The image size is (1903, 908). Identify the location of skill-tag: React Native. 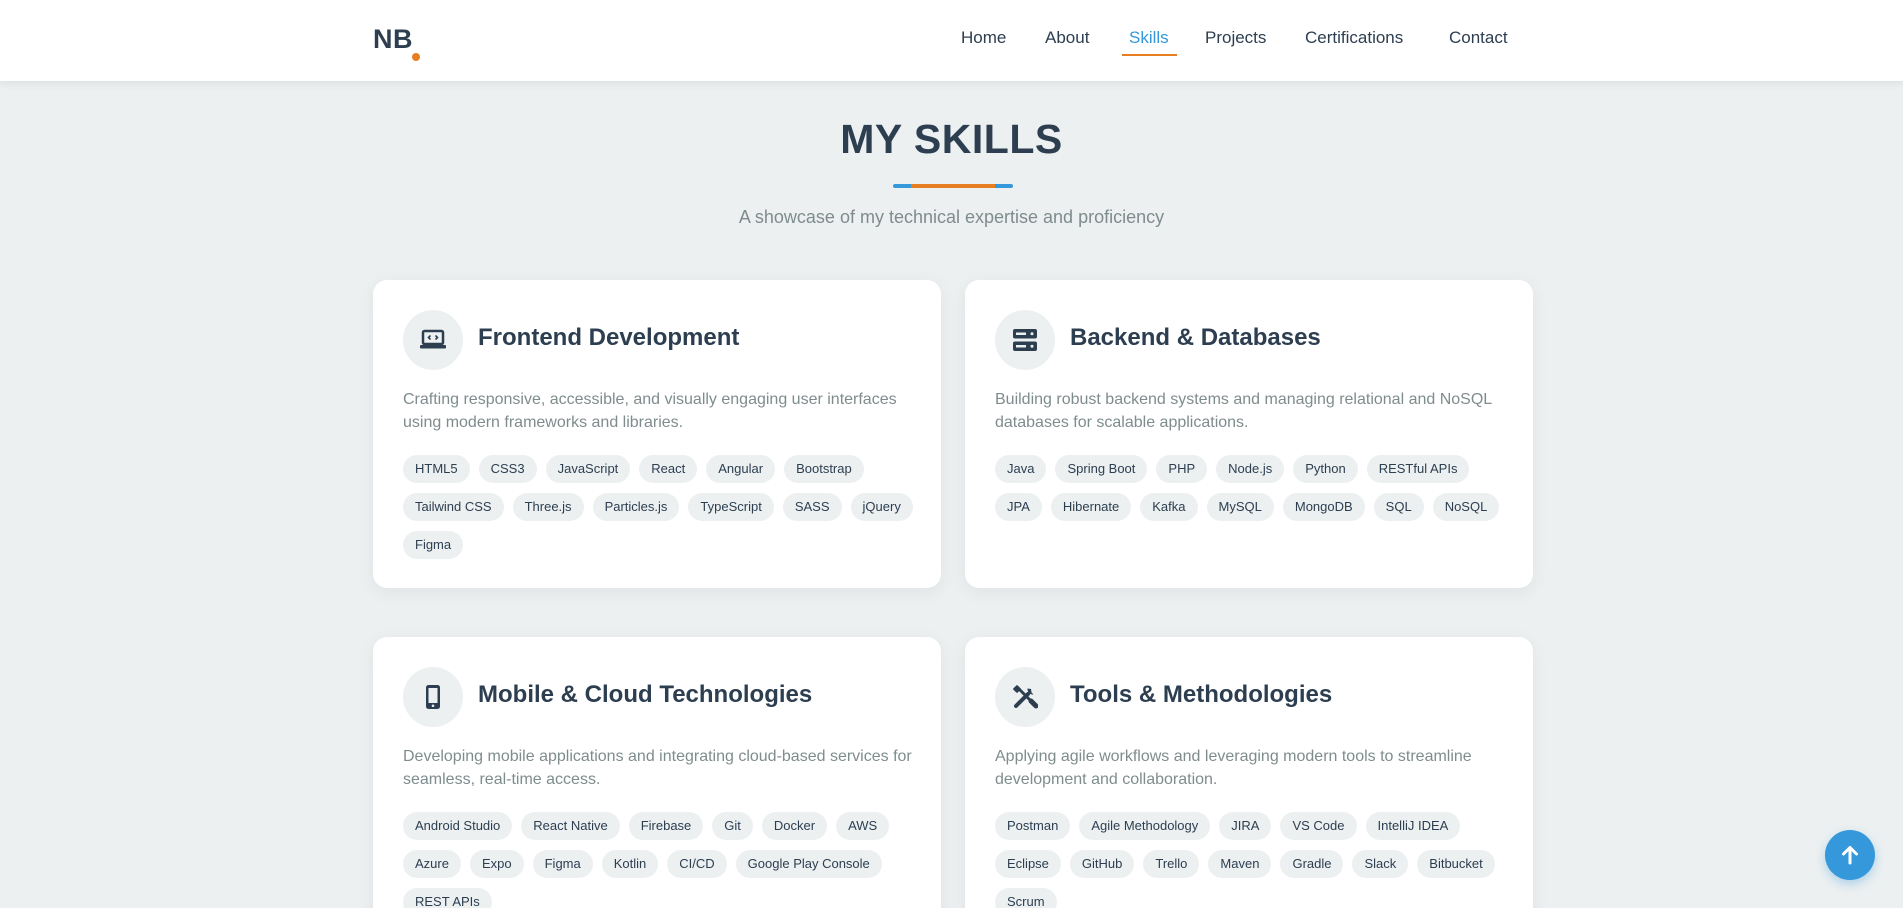
(570, 826).